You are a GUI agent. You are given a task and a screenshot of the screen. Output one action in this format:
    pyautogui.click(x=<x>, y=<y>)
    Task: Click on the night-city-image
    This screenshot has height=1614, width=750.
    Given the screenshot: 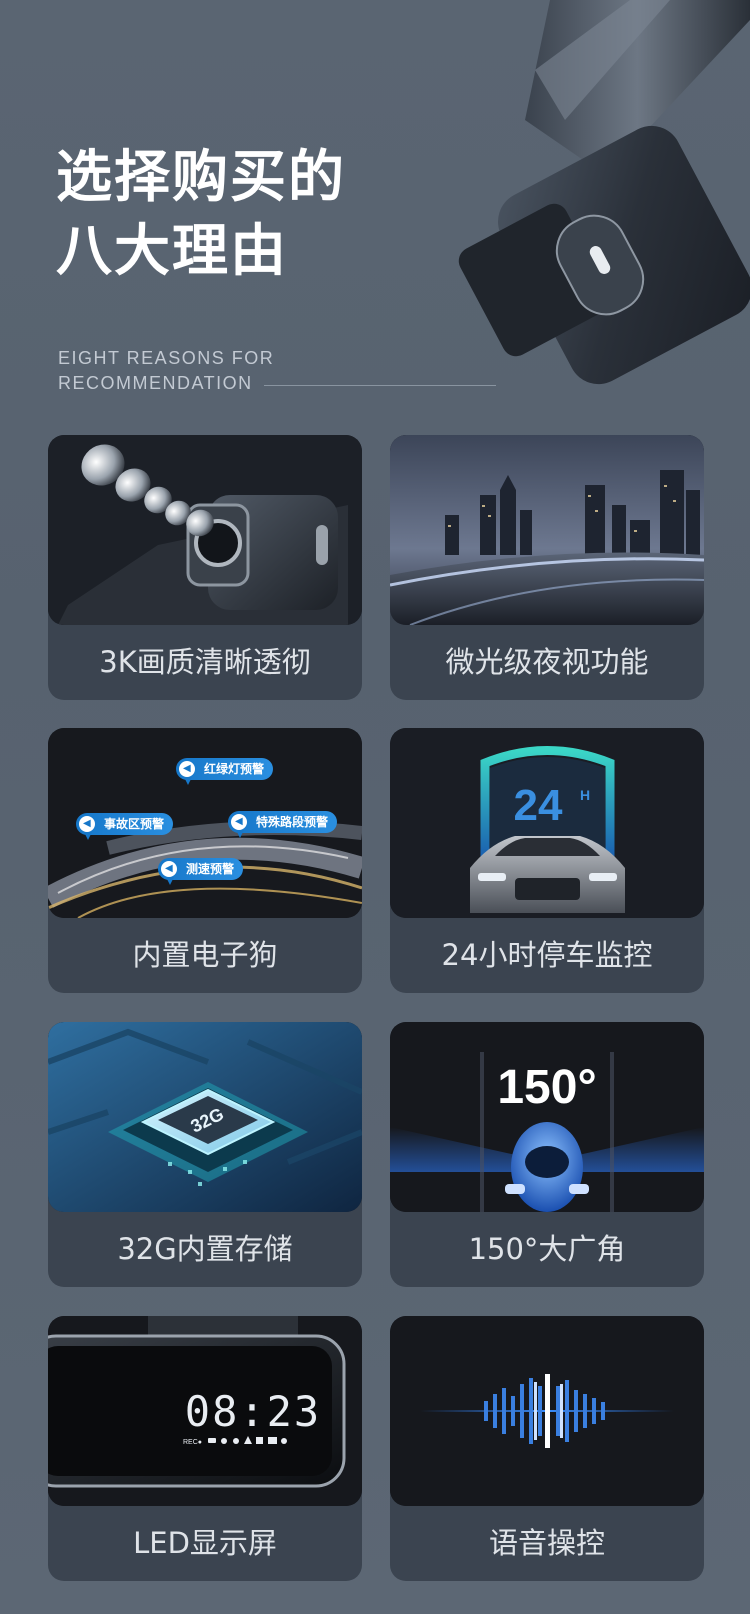 What is the action you would take?
    pyautogui.click(x=547, y=530)
    